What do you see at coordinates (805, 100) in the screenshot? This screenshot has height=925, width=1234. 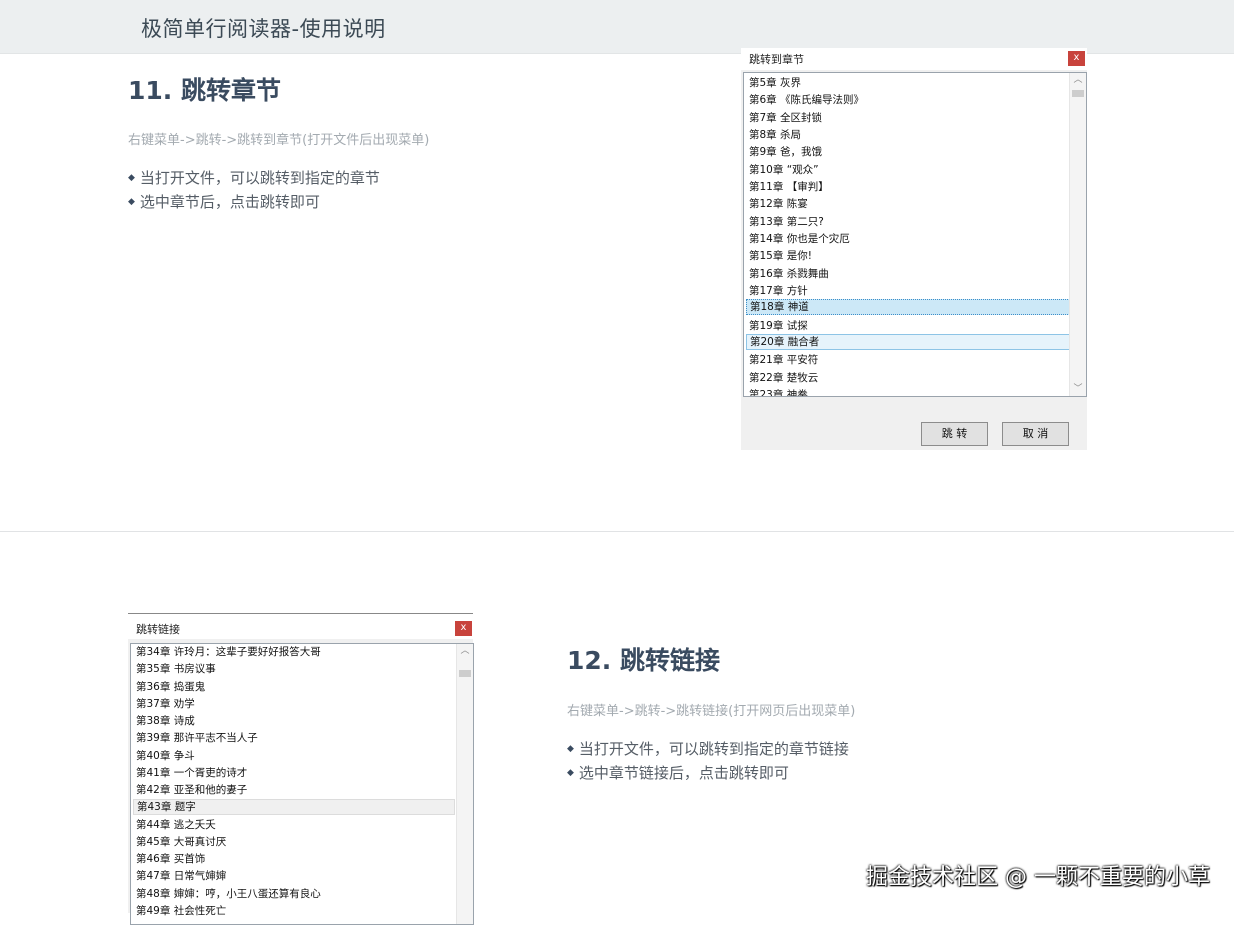 I see `list-item: 第6章 《陈氏编导法则》` at bounding box center [805, 100].